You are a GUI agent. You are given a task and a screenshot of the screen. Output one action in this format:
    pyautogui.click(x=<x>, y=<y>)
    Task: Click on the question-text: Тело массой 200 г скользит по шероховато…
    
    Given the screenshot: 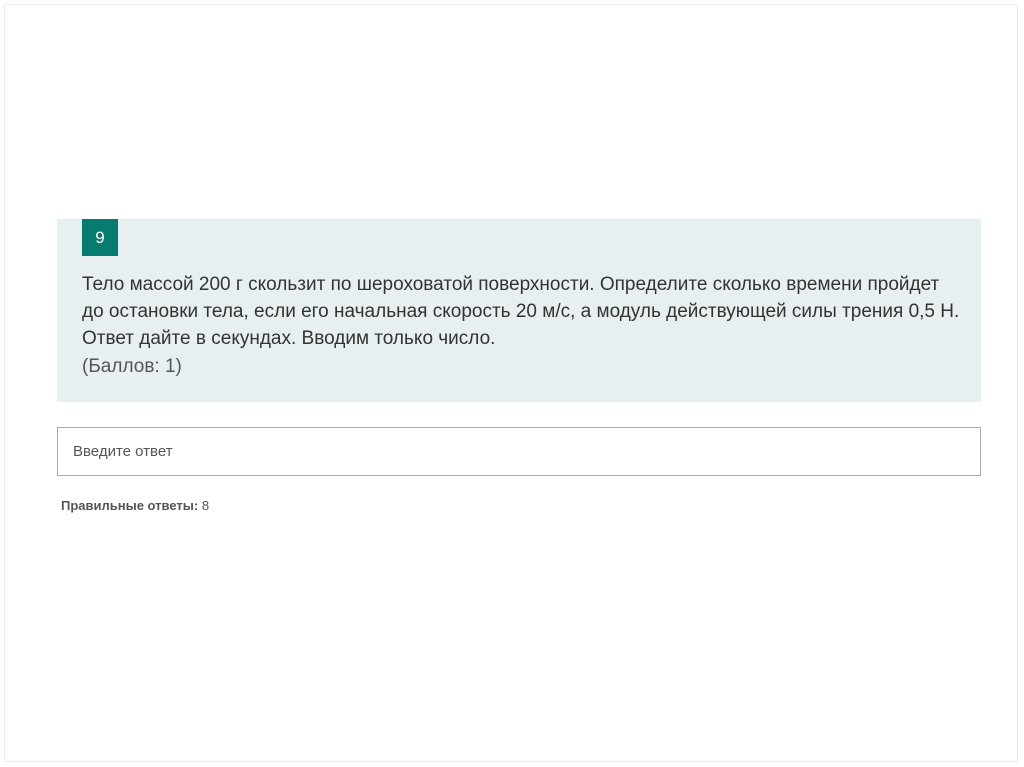 What is the action you would take?
    pyautogui.click(x=521, y=311)
    